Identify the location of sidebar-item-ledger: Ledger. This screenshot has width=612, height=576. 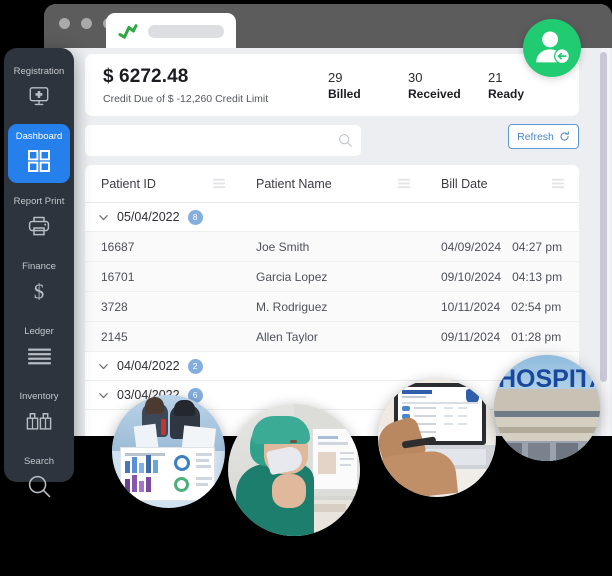
(39, 348).